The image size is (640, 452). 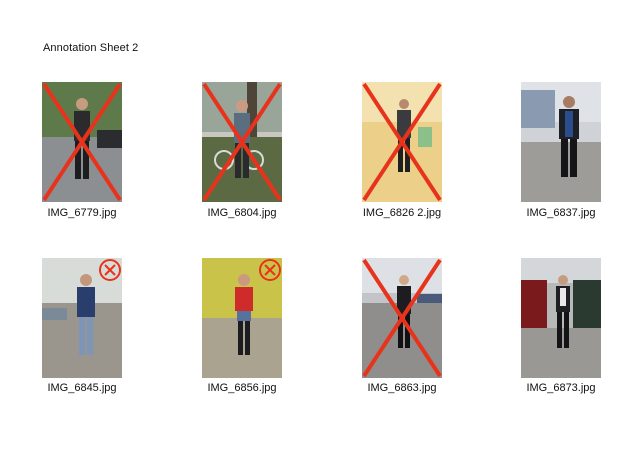 What do you see at coordinates (561, 213) in the screenshot?
I see `photo-filename: IMG_6837.jpg` at bounding box center [561, 213].